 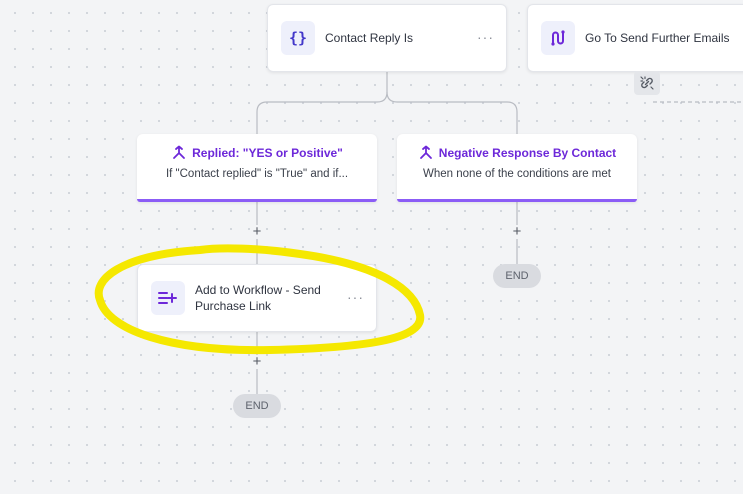 What do you see at coordinates (517, 174) in the screenshot?
I see `branch-description: When none of the conditions are met` at bounding box center [517, 174].